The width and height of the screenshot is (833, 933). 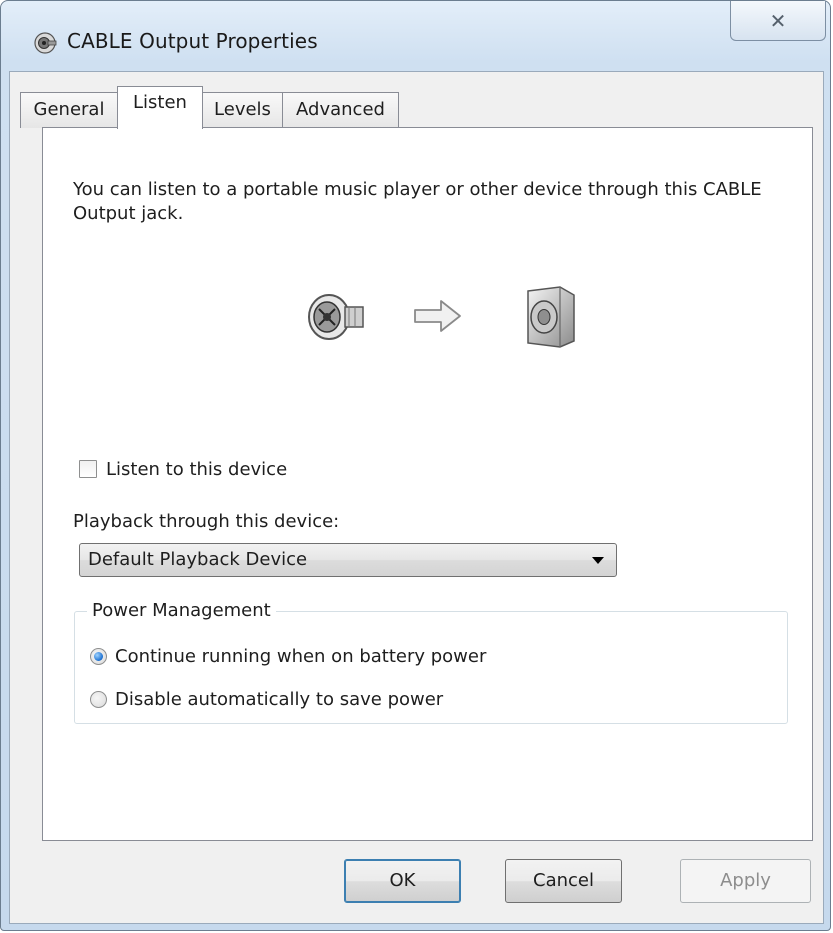 I want to click on playback-device-label: Playback through this device:, so click(x=206, y=521).